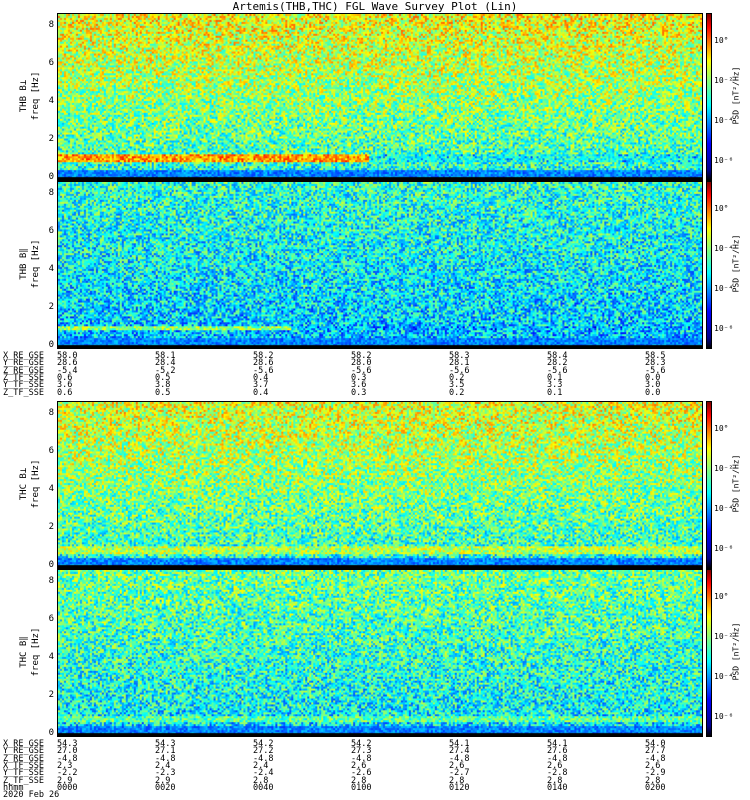 Image resolution: width=750 pixels, height=800 pixels. Describe the element at coordinates (24, 264) in the screenshot. I see `y-axis-label: THB B∥` at that location.